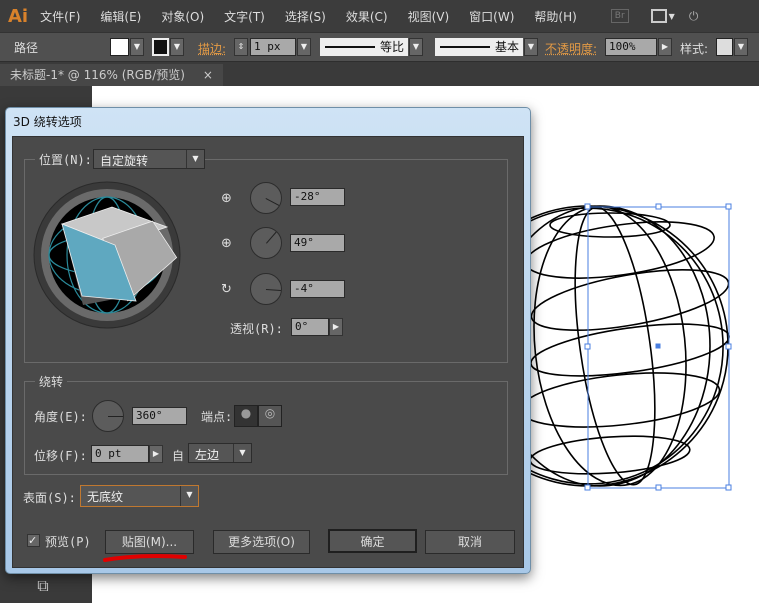  I want to click on cancel-button: 取消, so click(470, 542).